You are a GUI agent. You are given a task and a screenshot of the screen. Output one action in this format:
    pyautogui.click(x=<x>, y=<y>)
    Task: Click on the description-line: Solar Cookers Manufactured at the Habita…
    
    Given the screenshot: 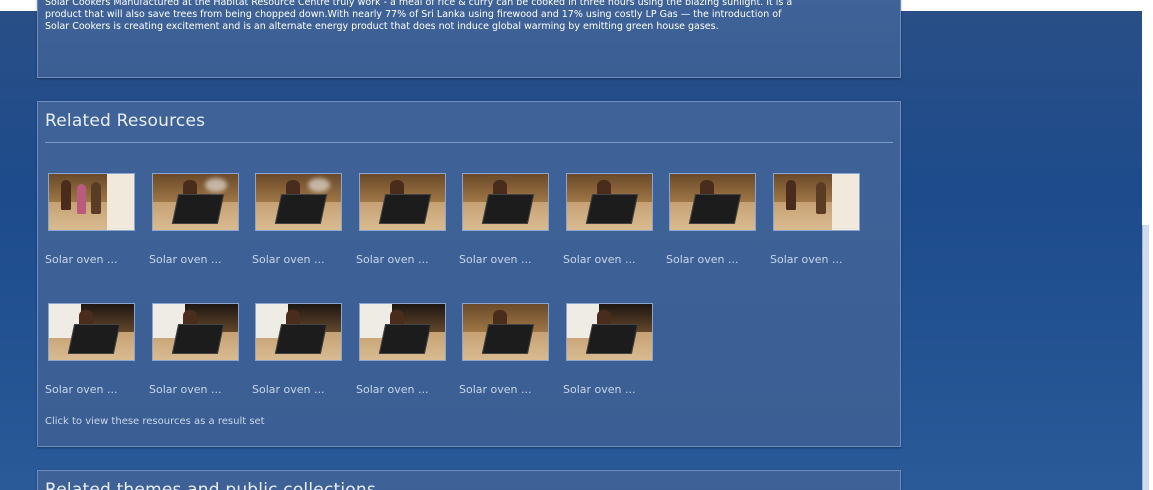 What is the action you would take?
    pyautogui.click(x=419, y=4)
    